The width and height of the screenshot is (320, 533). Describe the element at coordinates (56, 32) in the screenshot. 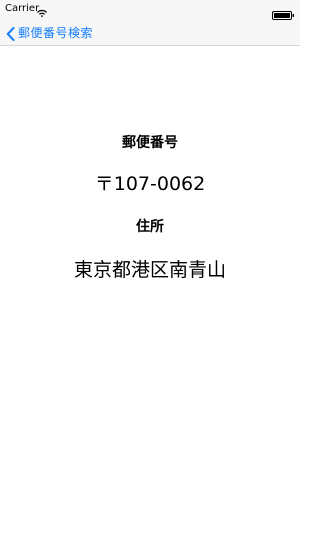

I see `back-button-label: 郵便番号検索` at that location.